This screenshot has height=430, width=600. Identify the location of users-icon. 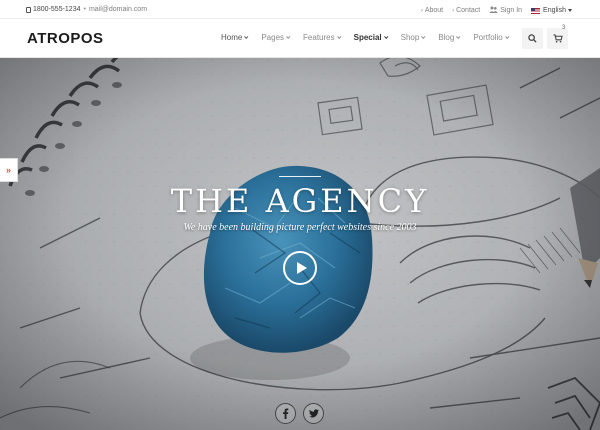
(493, 10).